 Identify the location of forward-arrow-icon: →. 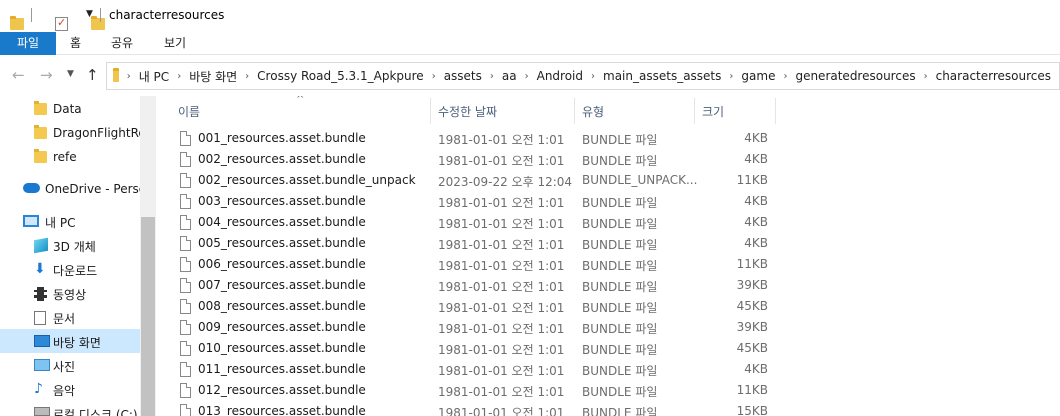
(46, 75).